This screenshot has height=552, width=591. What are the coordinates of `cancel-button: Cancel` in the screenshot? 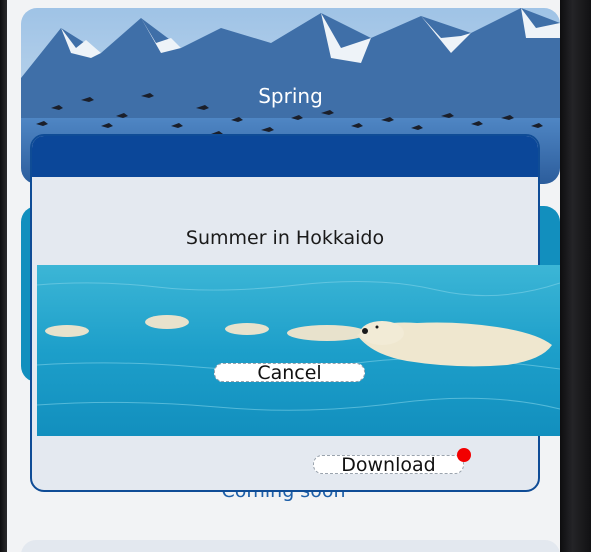 It's located at (289, 373).